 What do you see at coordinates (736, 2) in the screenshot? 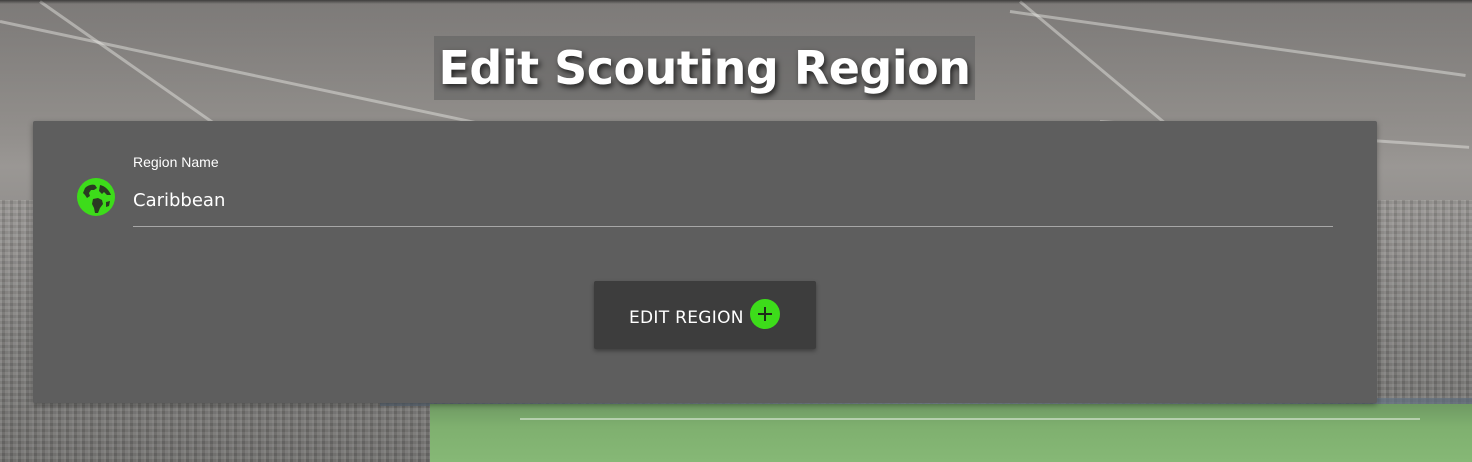
I see `top-shadow` at bounding box center [736, 2].